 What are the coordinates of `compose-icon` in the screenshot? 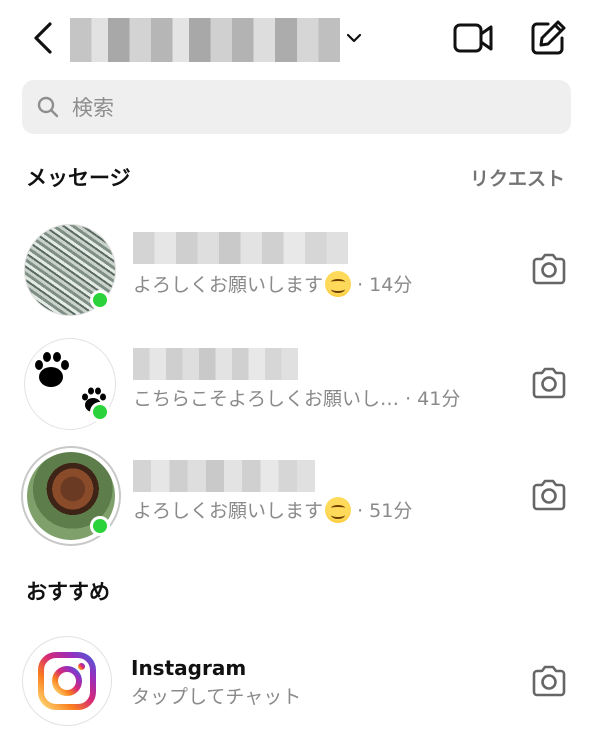 It's located at (548, 37).